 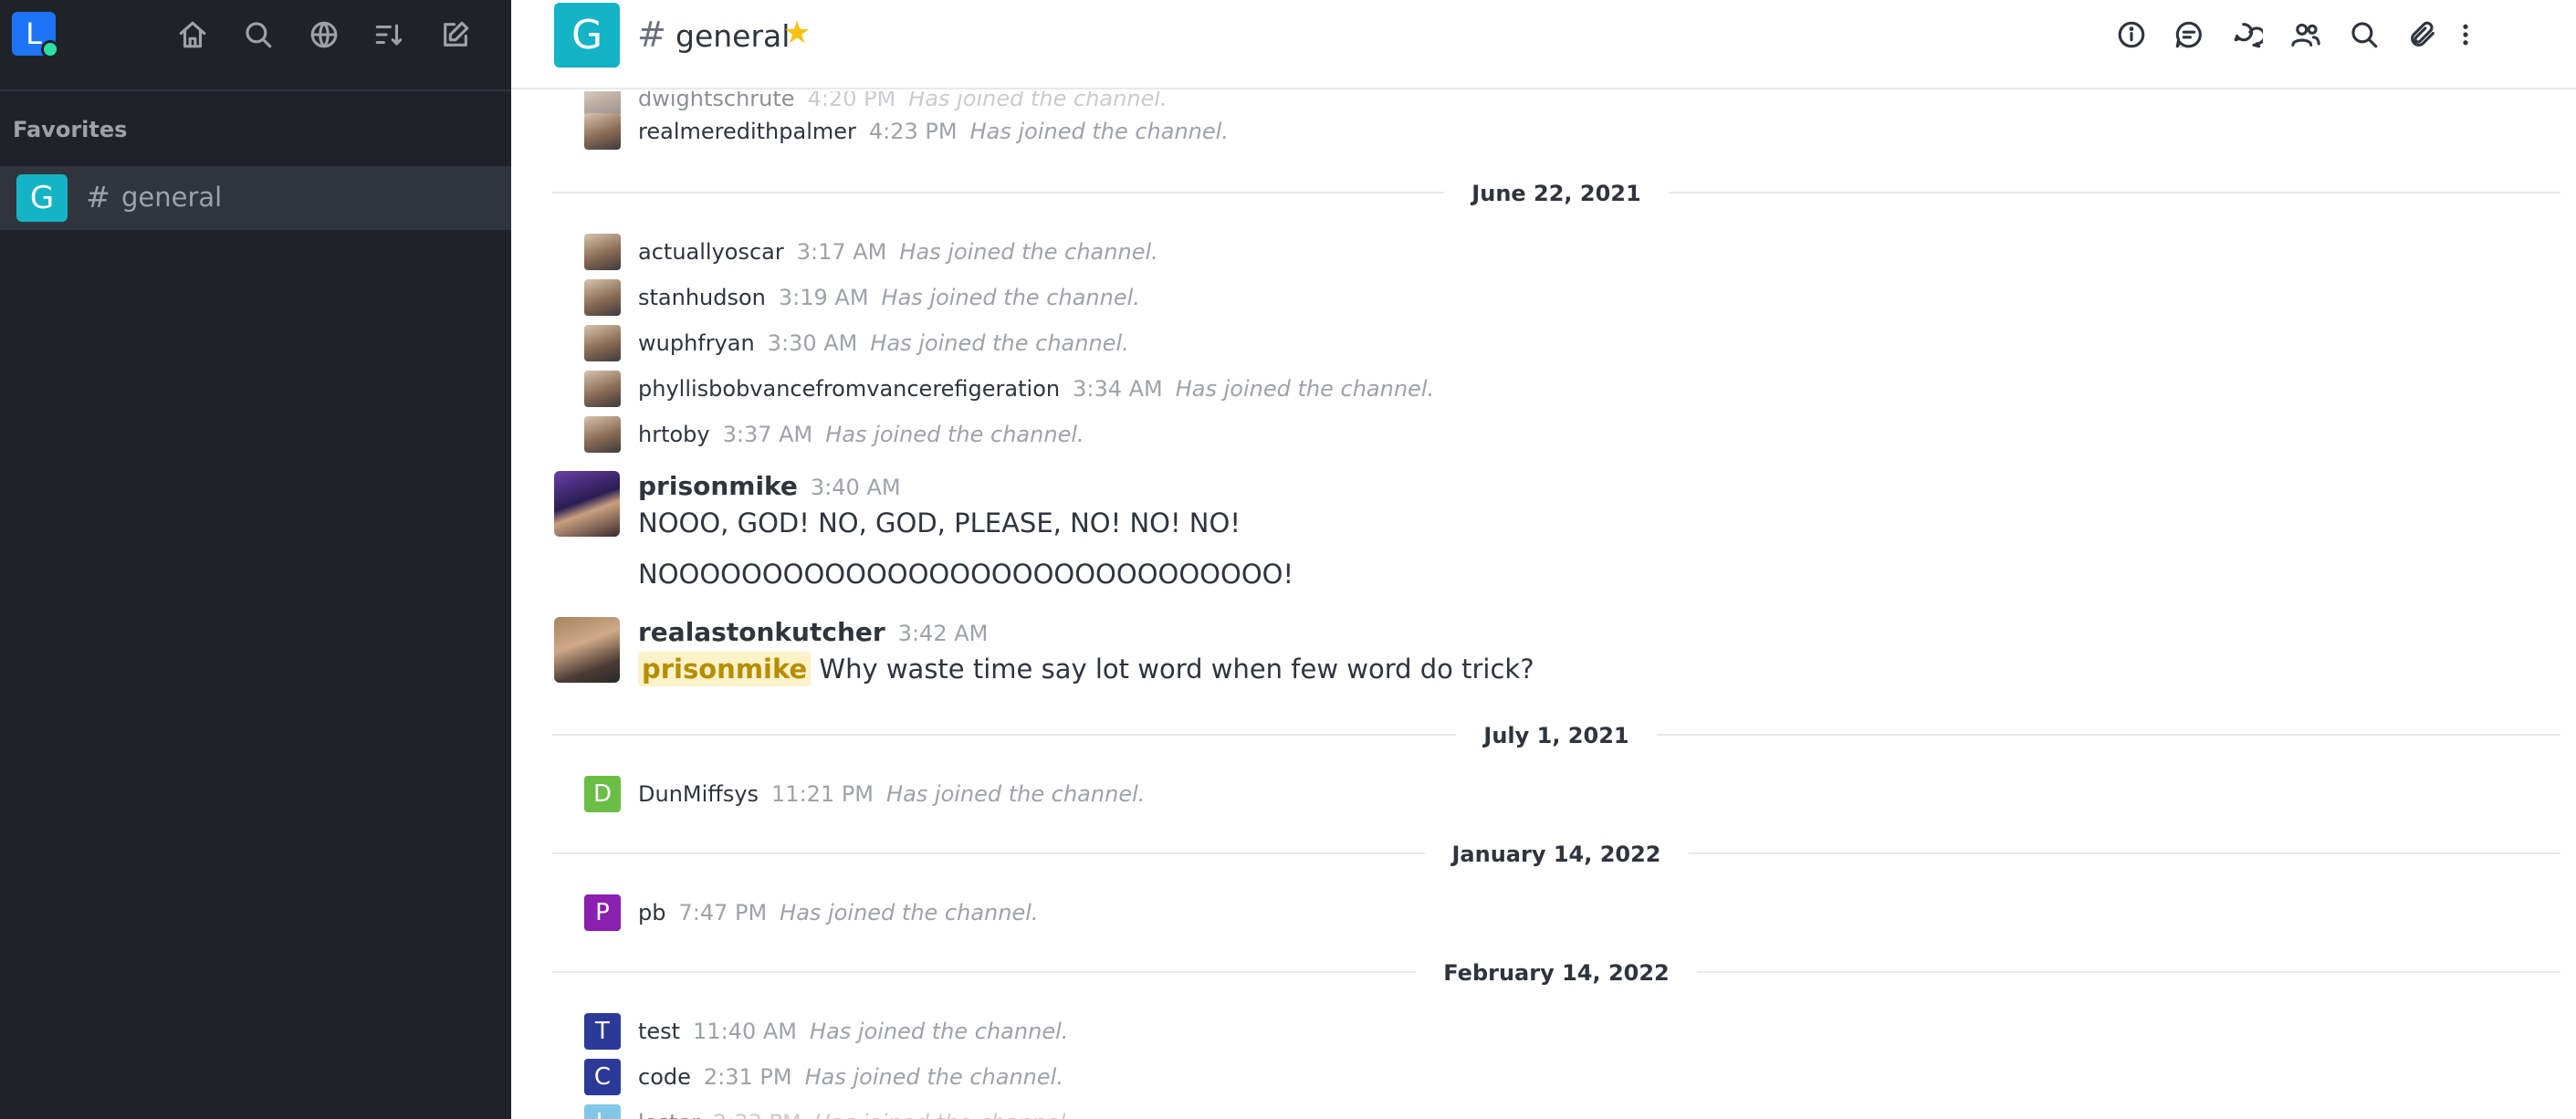 I want to click on date-label: June 22, 2021, so click(x=1556, y=193).